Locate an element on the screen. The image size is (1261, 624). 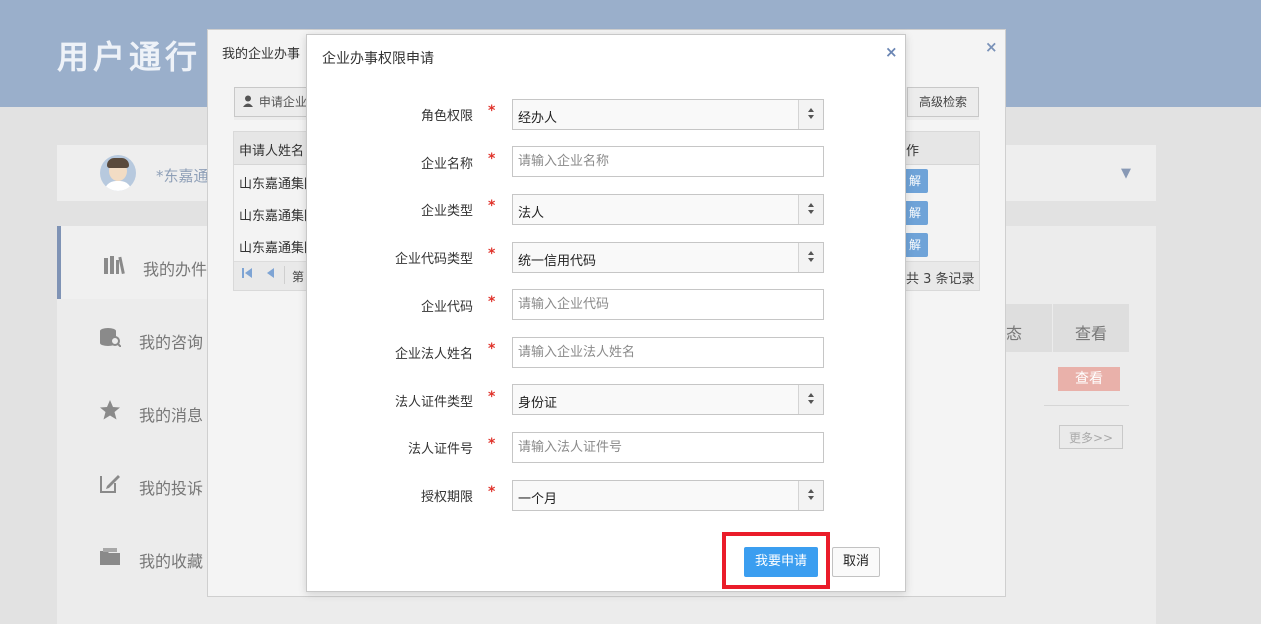
code-type-select: 统一信用代码 is located at coordinates (668, 257).